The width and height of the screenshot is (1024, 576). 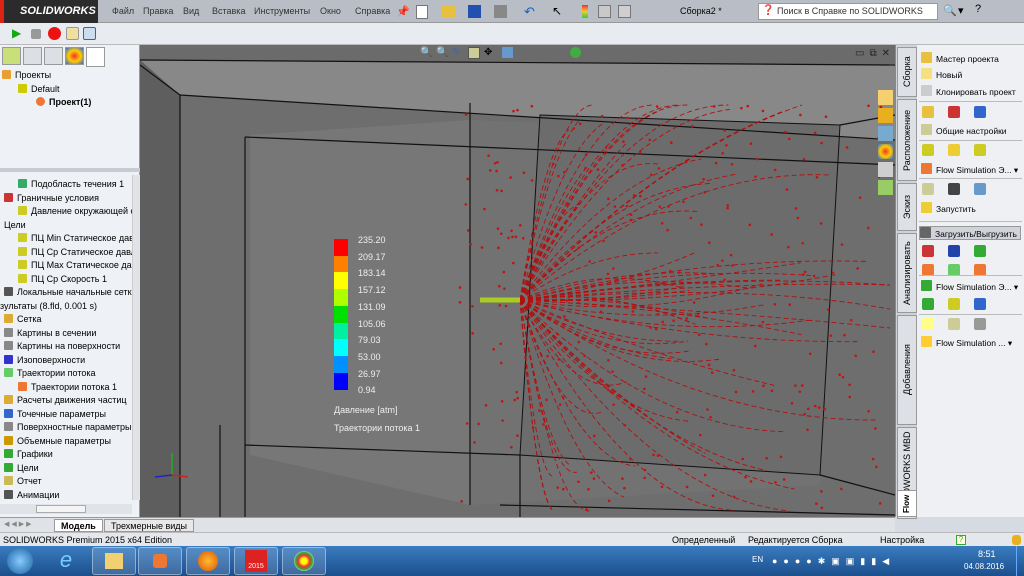 I want to click on tree-item: Траектории потока 1, so click(x=66, y=388).